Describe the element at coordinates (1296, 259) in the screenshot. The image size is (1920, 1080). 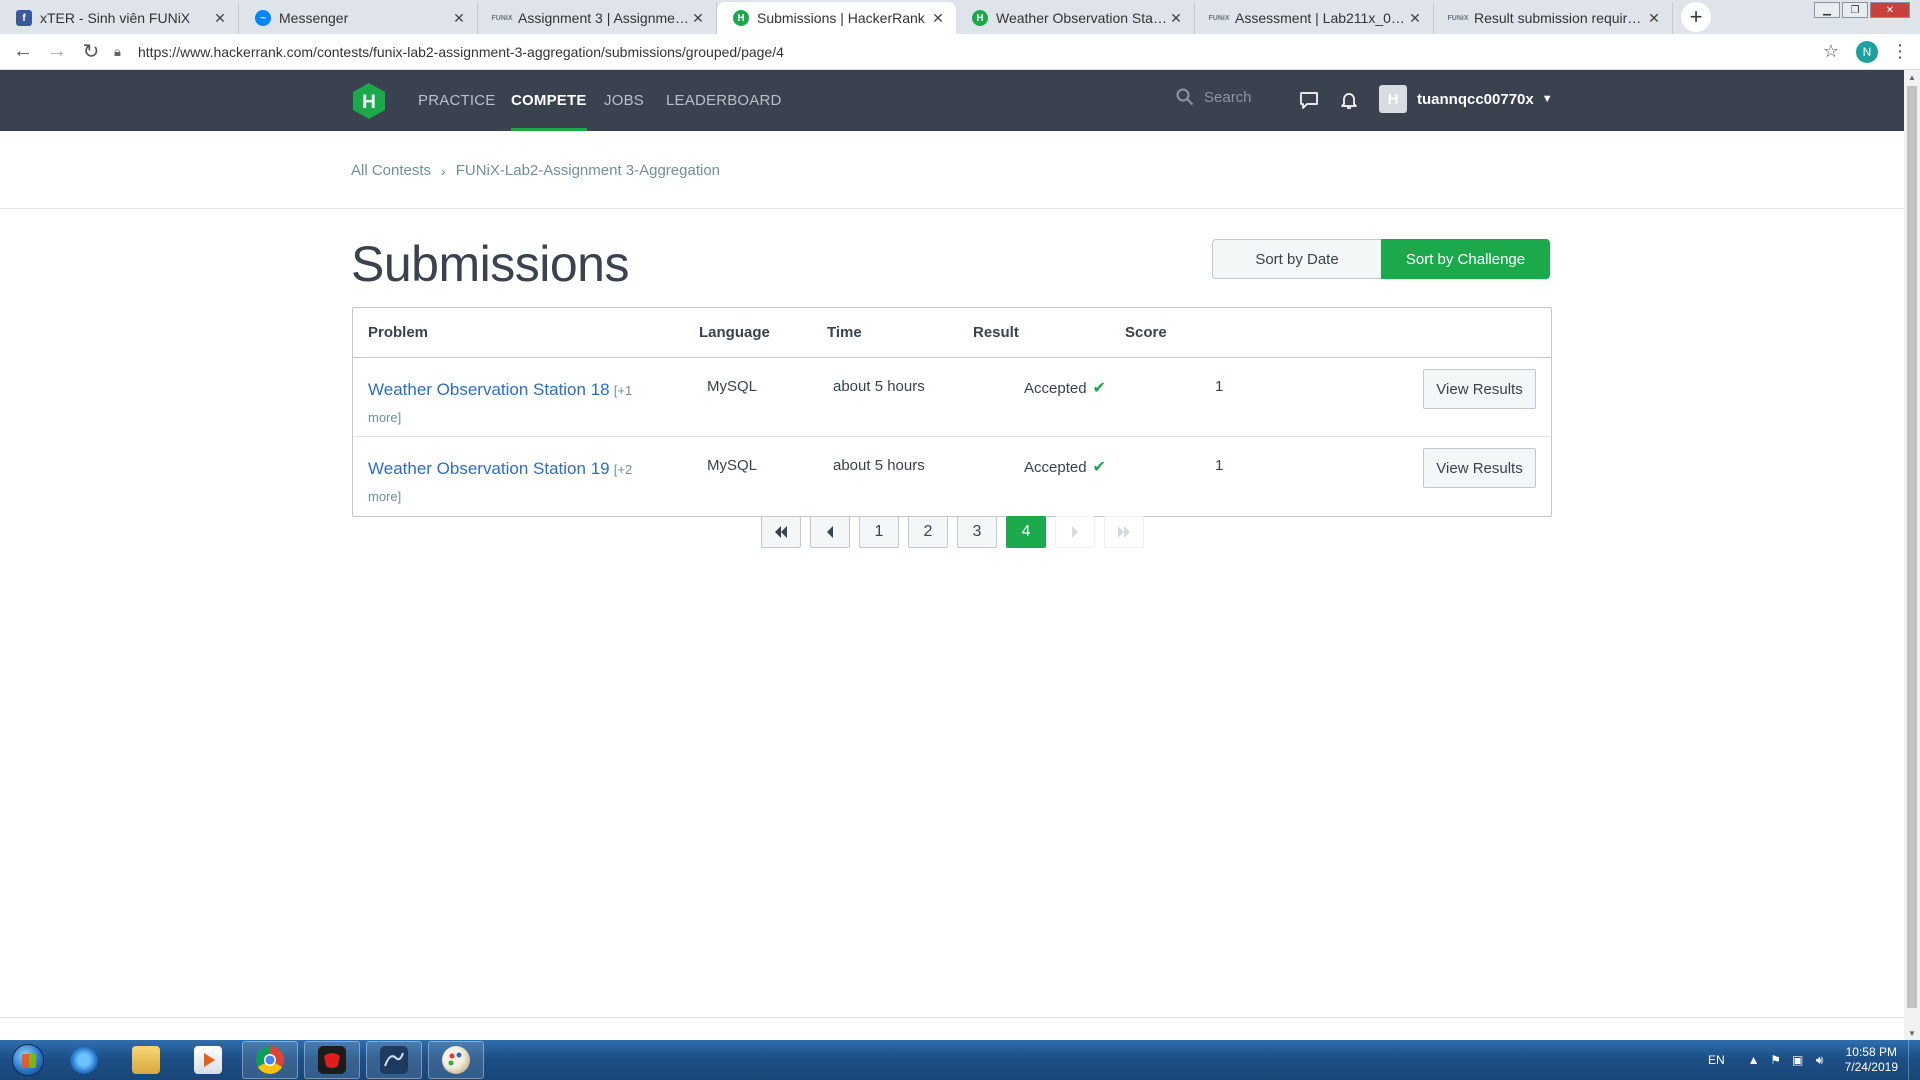
I see `sort-by-date-button: Sort by Date` at that location.